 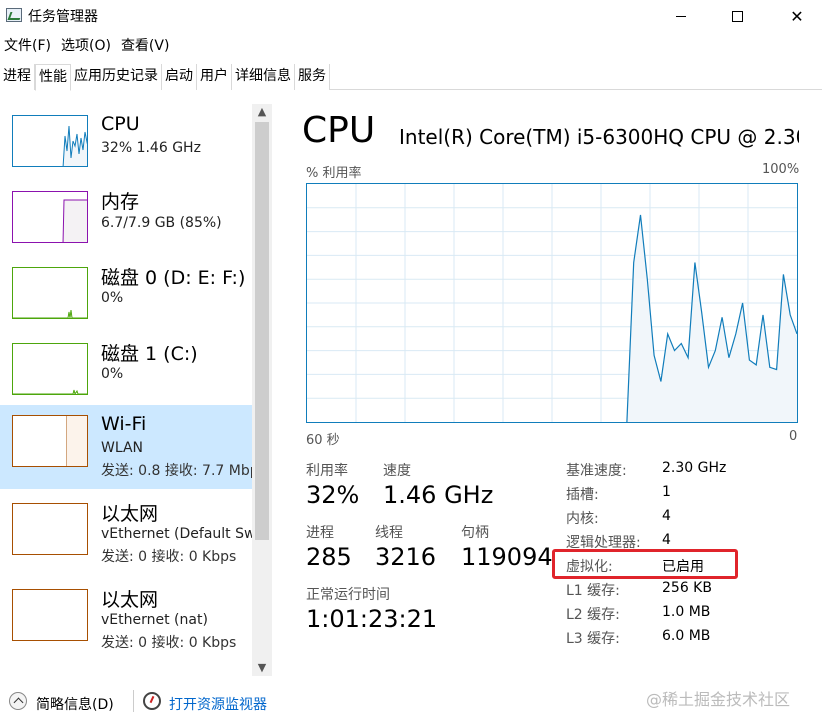 What do you see at coordinates (666, 516) in the screenshot?
I see `info-value-cores: 4` at bounding box center [666, 516].